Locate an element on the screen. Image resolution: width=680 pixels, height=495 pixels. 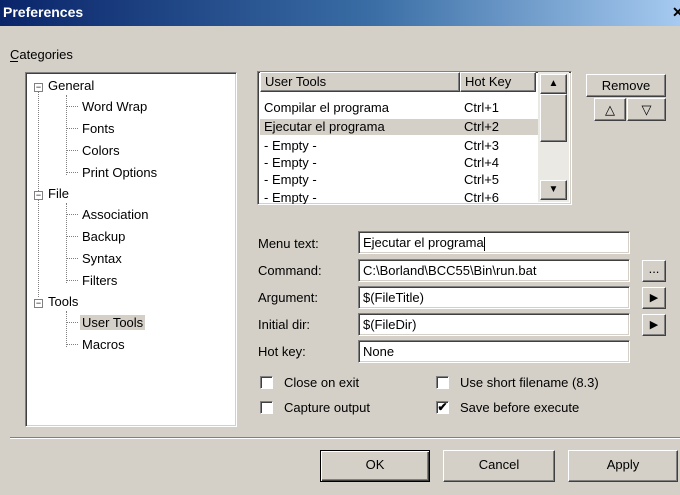
argument-field: $(FileTitle) is located at coordinates (494, 297).